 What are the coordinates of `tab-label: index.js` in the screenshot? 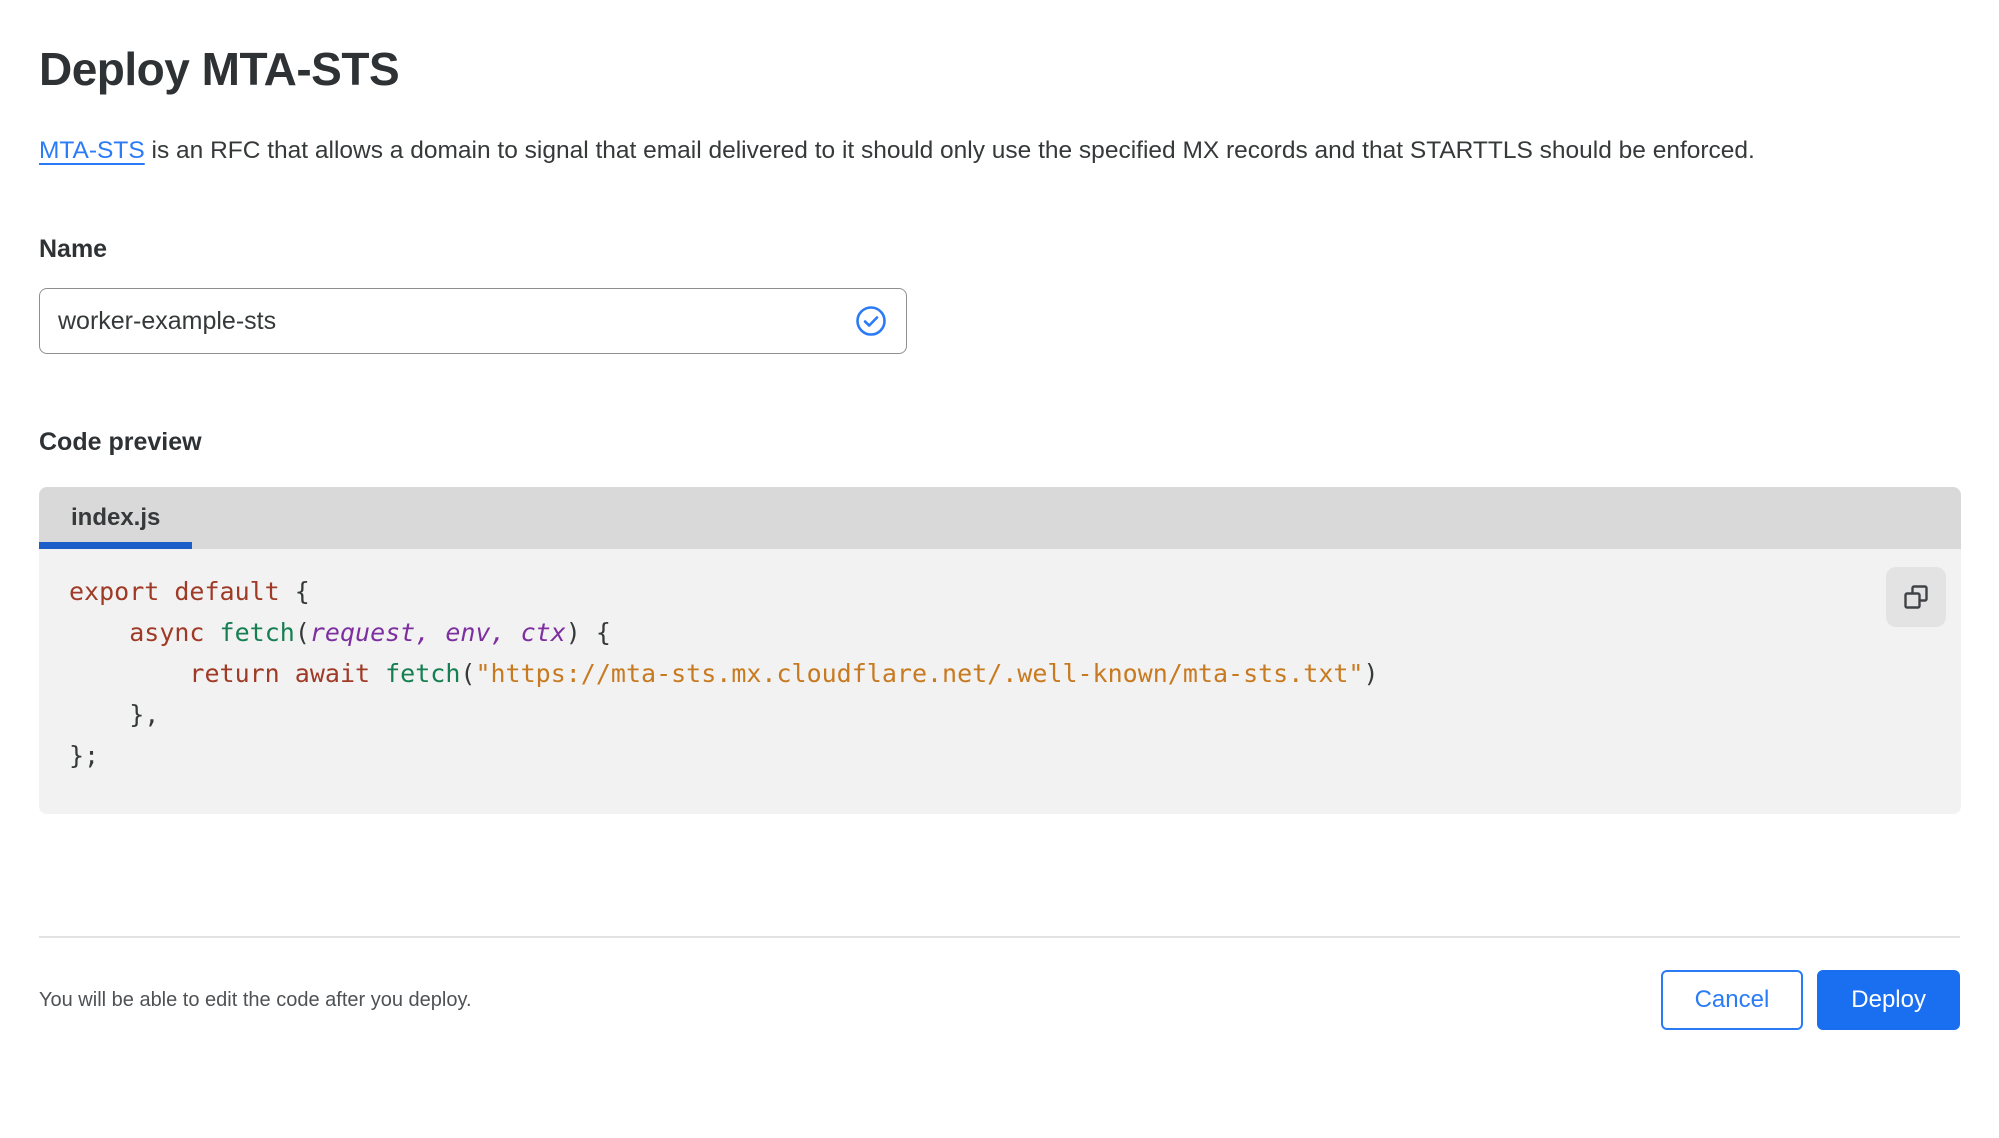 It's located at (116, 517).